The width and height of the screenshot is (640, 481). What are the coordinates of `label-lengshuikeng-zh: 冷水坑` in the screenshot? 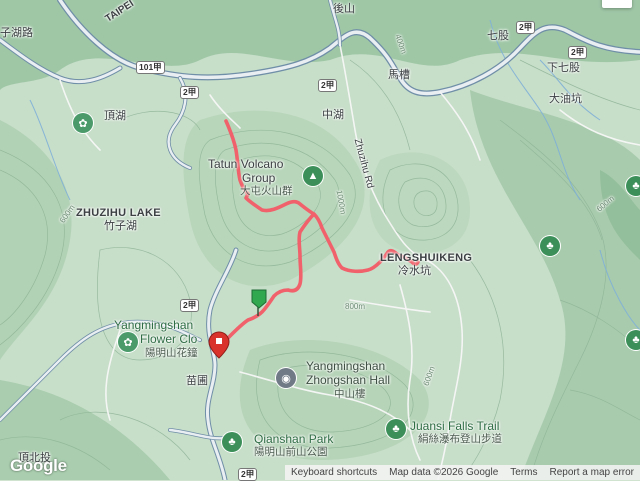 It's located at (414, 271).